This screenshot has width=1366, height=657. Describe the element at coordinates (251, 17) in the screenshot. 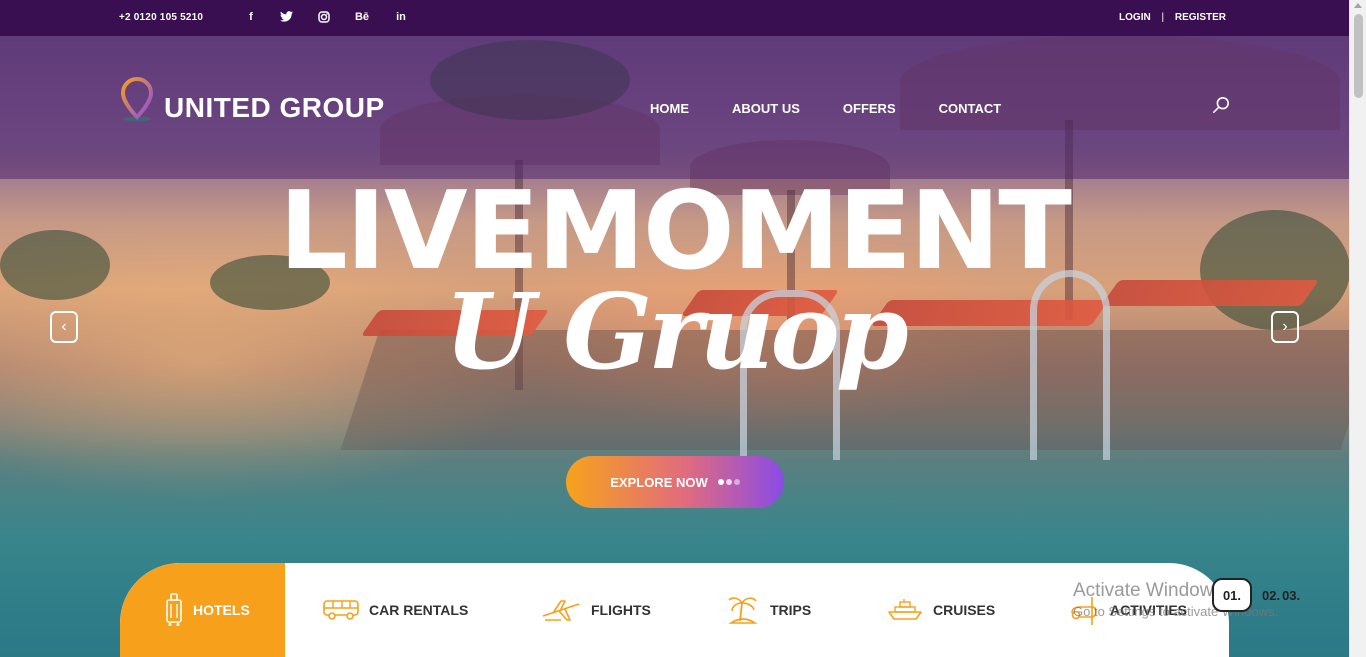

I see `facebook-icon: f` at that location.